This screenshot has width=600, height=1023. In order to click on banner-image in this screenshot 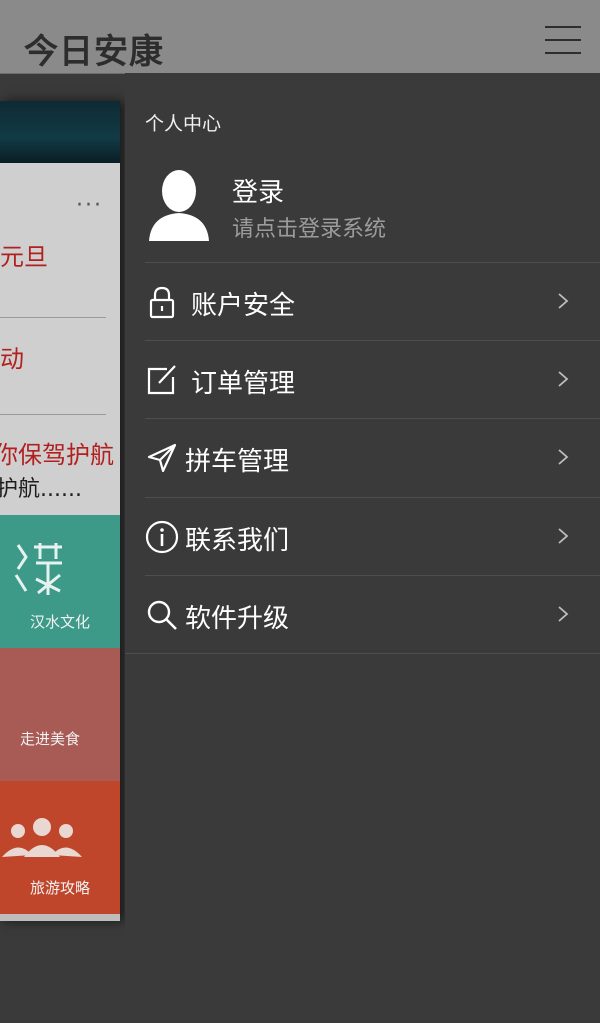, I will do `click(60, 132)`.